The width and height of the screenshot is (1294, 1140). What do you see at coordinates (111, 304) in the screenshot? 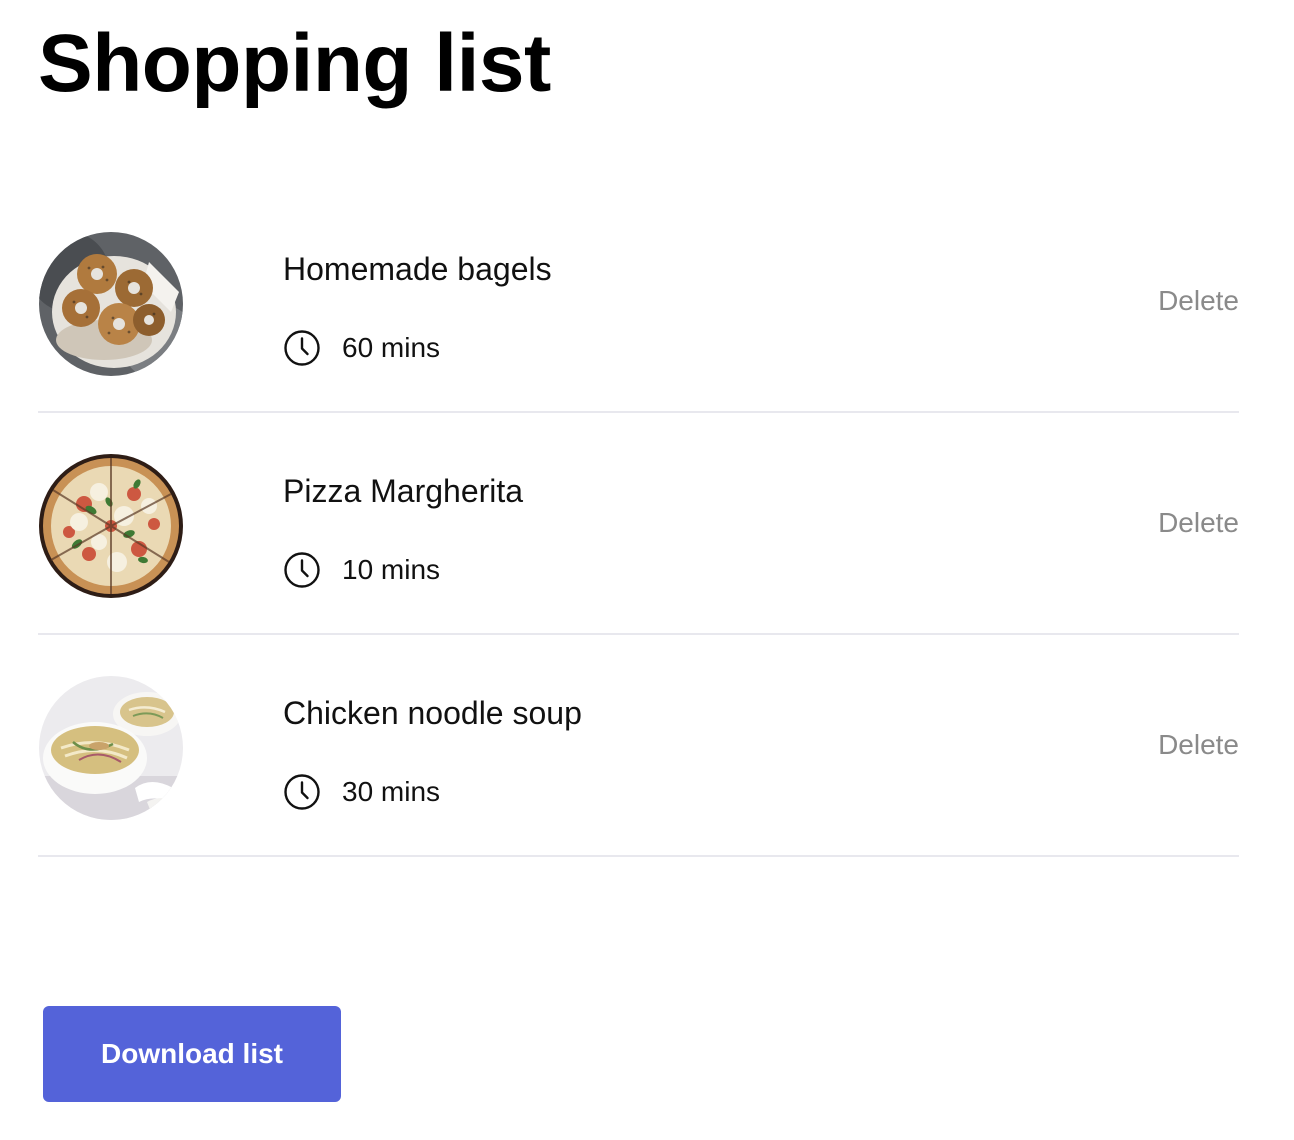
I see `recipe-thumbnail-bagels` at bounding box center [111, 304].